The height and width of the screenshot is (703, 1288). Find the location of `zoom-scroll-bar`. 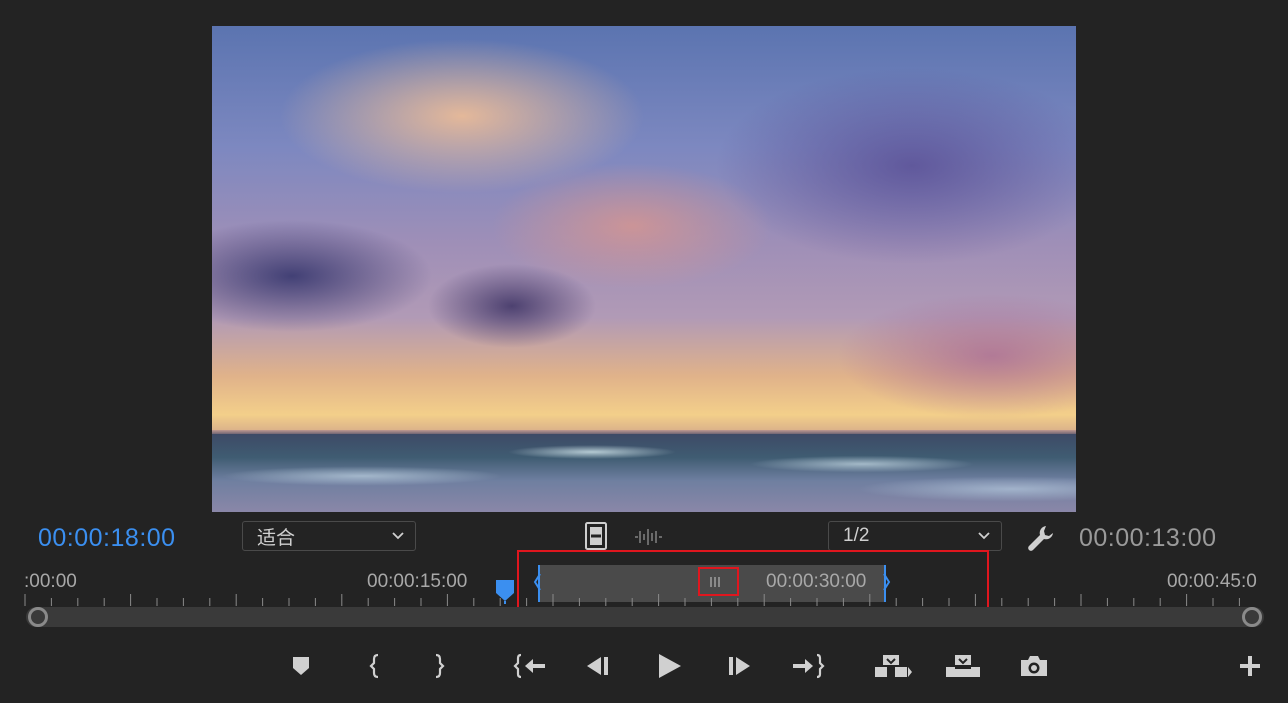

zoom-scroll-bar is located at coordinates (645, 617).